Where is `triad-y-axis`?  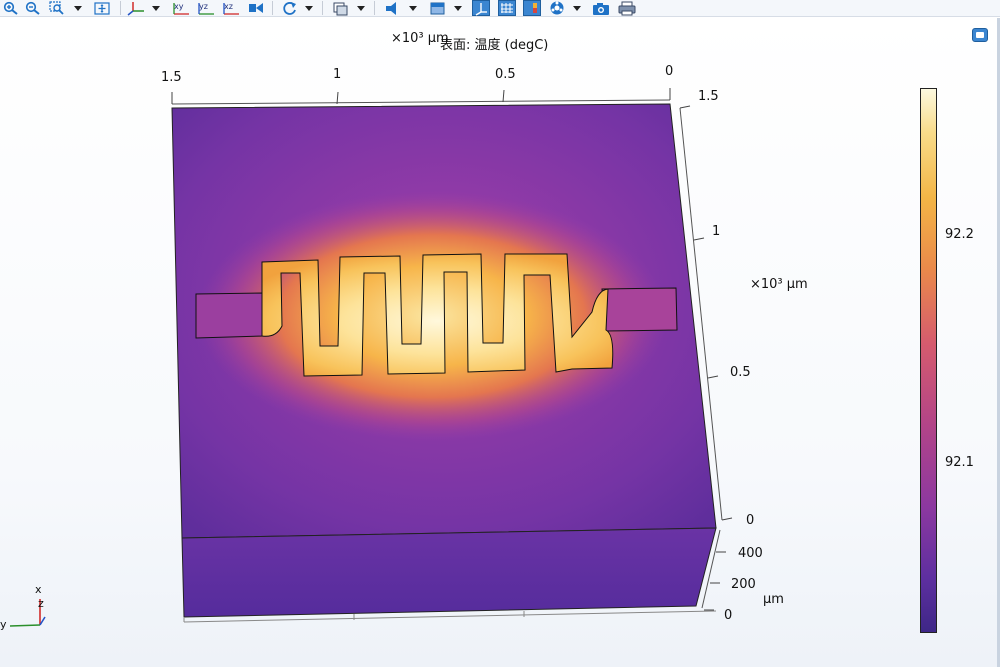 triad-y-axis is located at coordinates (25, 625).